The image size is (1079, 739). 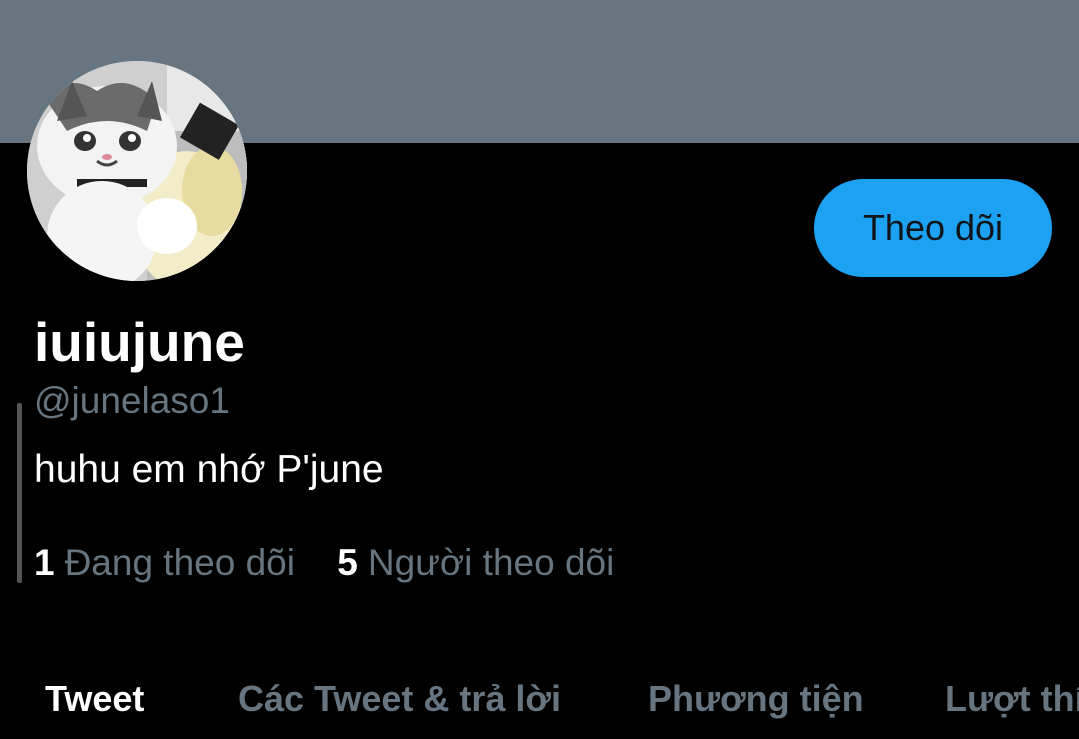 What do you see at coordinates (347, 562) in the screenshot?
I see `followers-count: 5` at bounding box center [347, 562].